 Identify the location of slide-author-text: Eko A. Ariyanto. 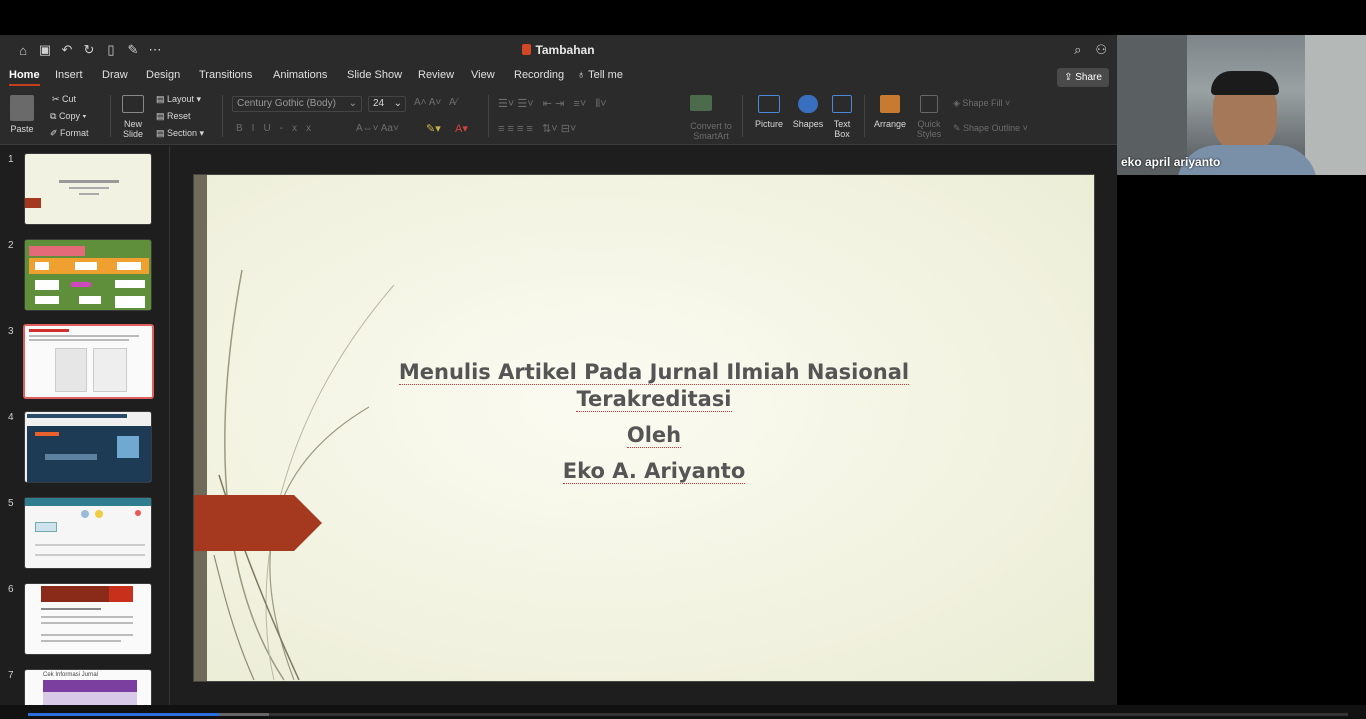
(654, 471).